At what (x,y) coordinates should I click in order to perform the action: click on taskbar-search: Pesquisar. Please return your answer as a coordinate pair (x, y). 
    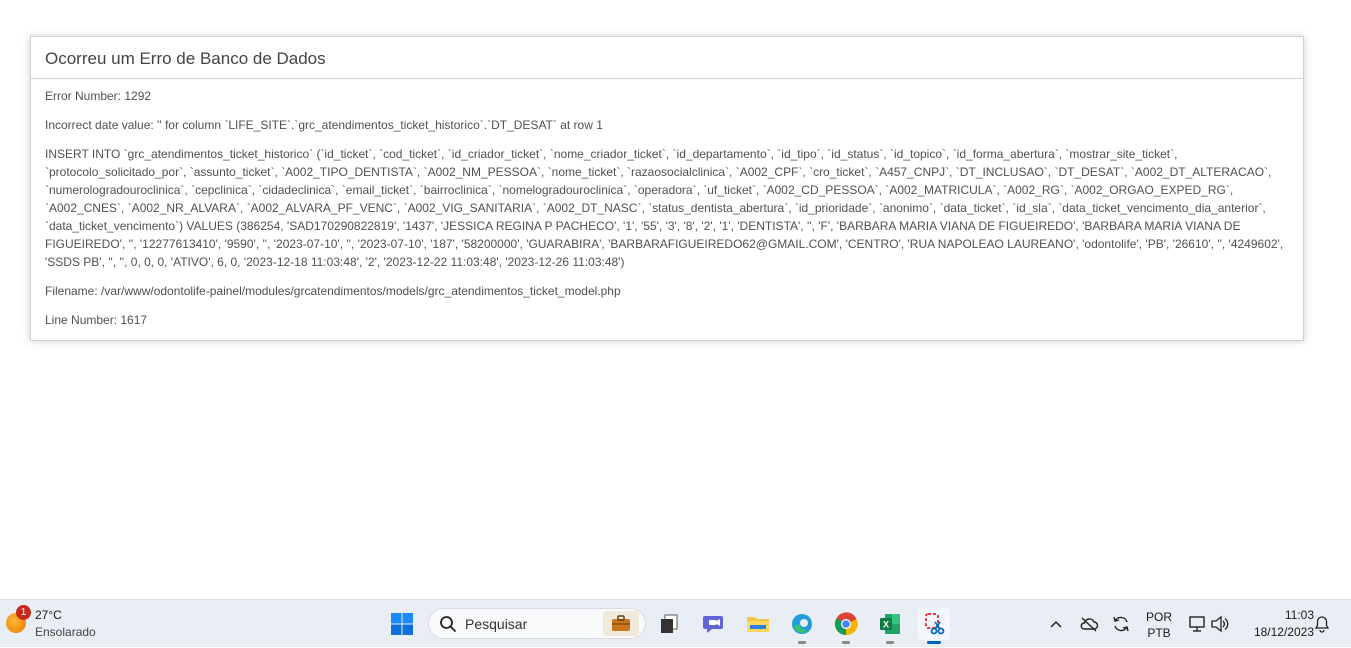
    Looking at the image, I should click on (537, 623).